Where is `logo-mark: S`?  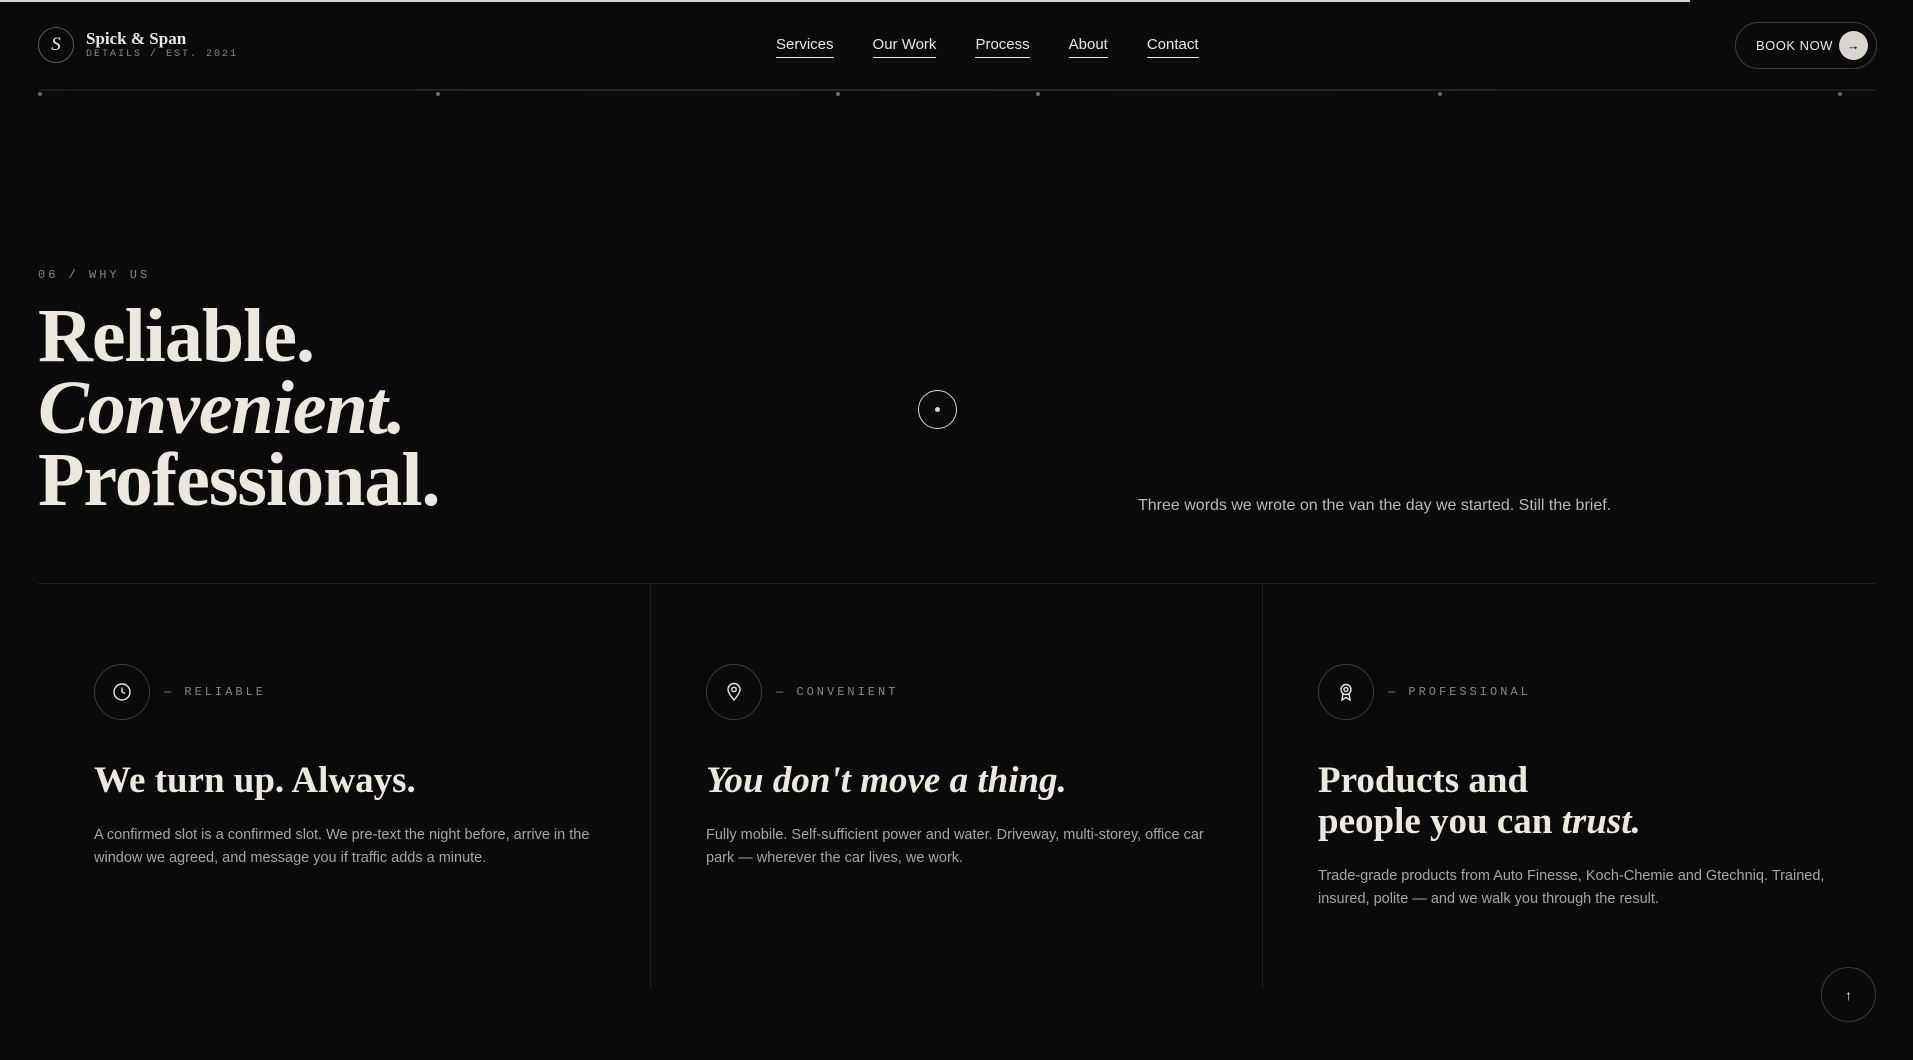
logo-mark: S is located at coordinates (56, 45).